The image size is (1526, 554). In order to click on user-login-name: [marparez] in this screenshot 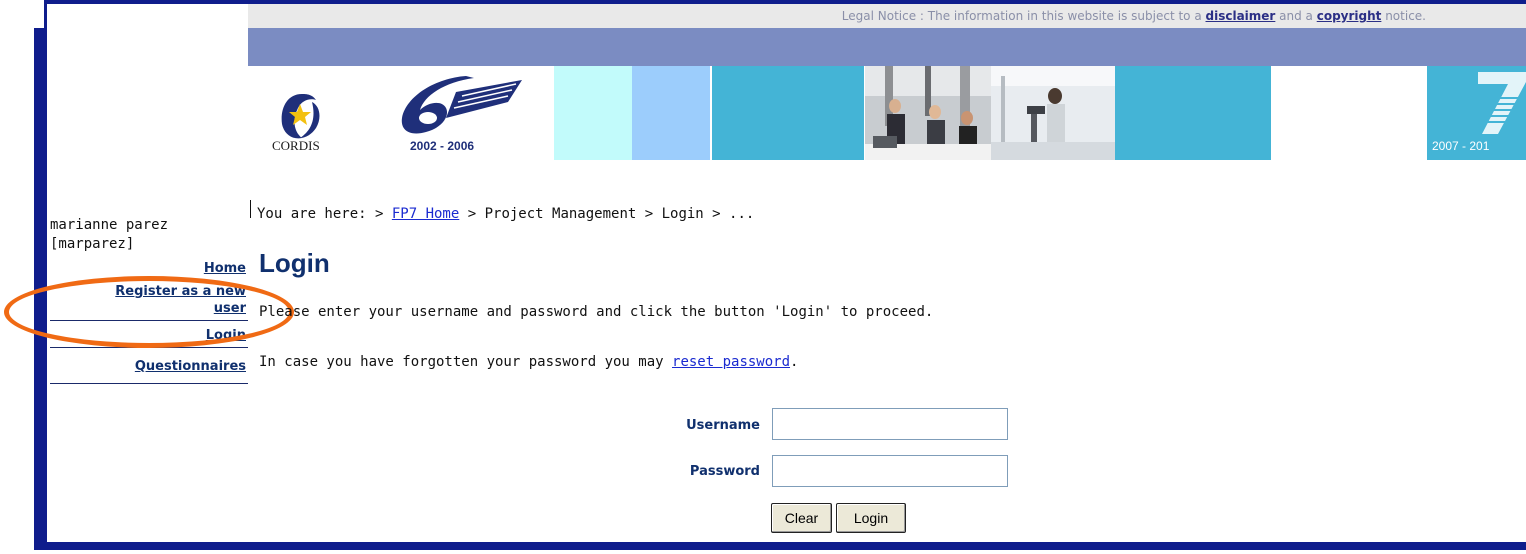, I will do `click(92, 244)`.